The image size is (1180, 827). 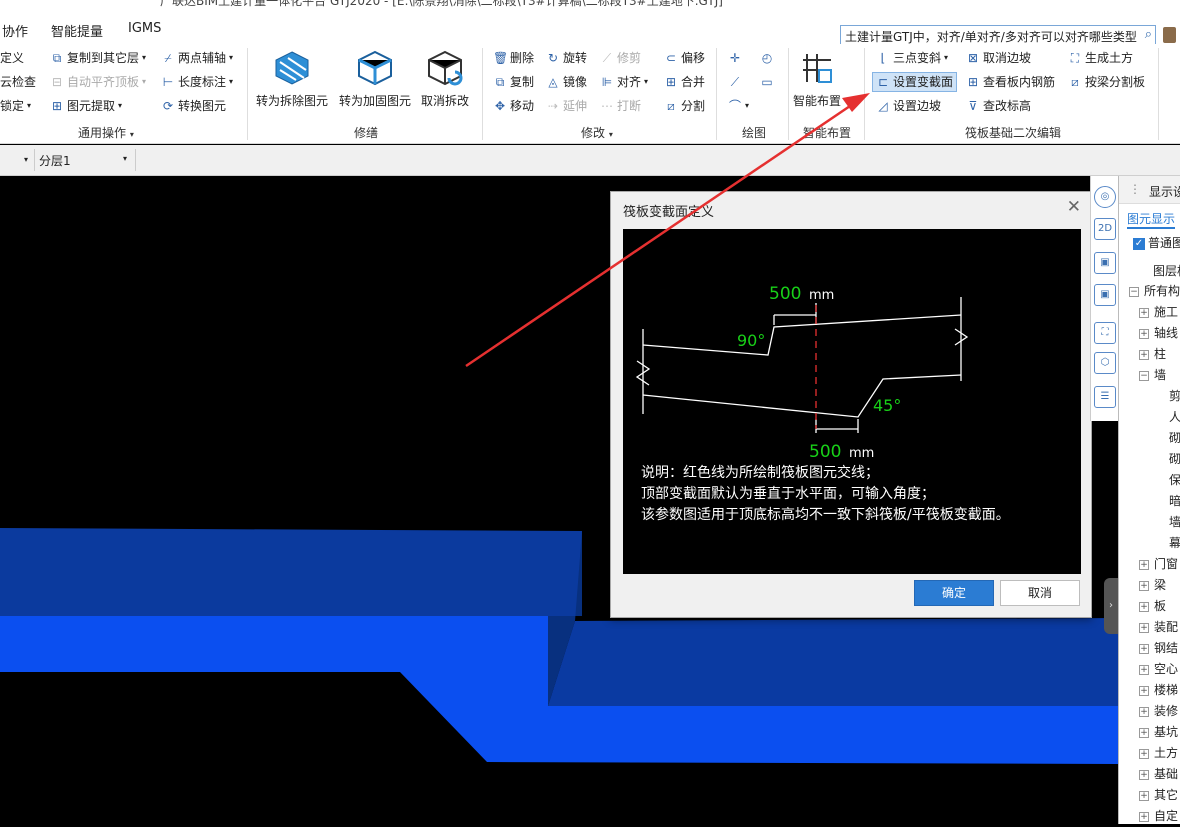 I want to click on extract-element-button: ⊞ 图元提取 ▾, so click(x=86, y=106).